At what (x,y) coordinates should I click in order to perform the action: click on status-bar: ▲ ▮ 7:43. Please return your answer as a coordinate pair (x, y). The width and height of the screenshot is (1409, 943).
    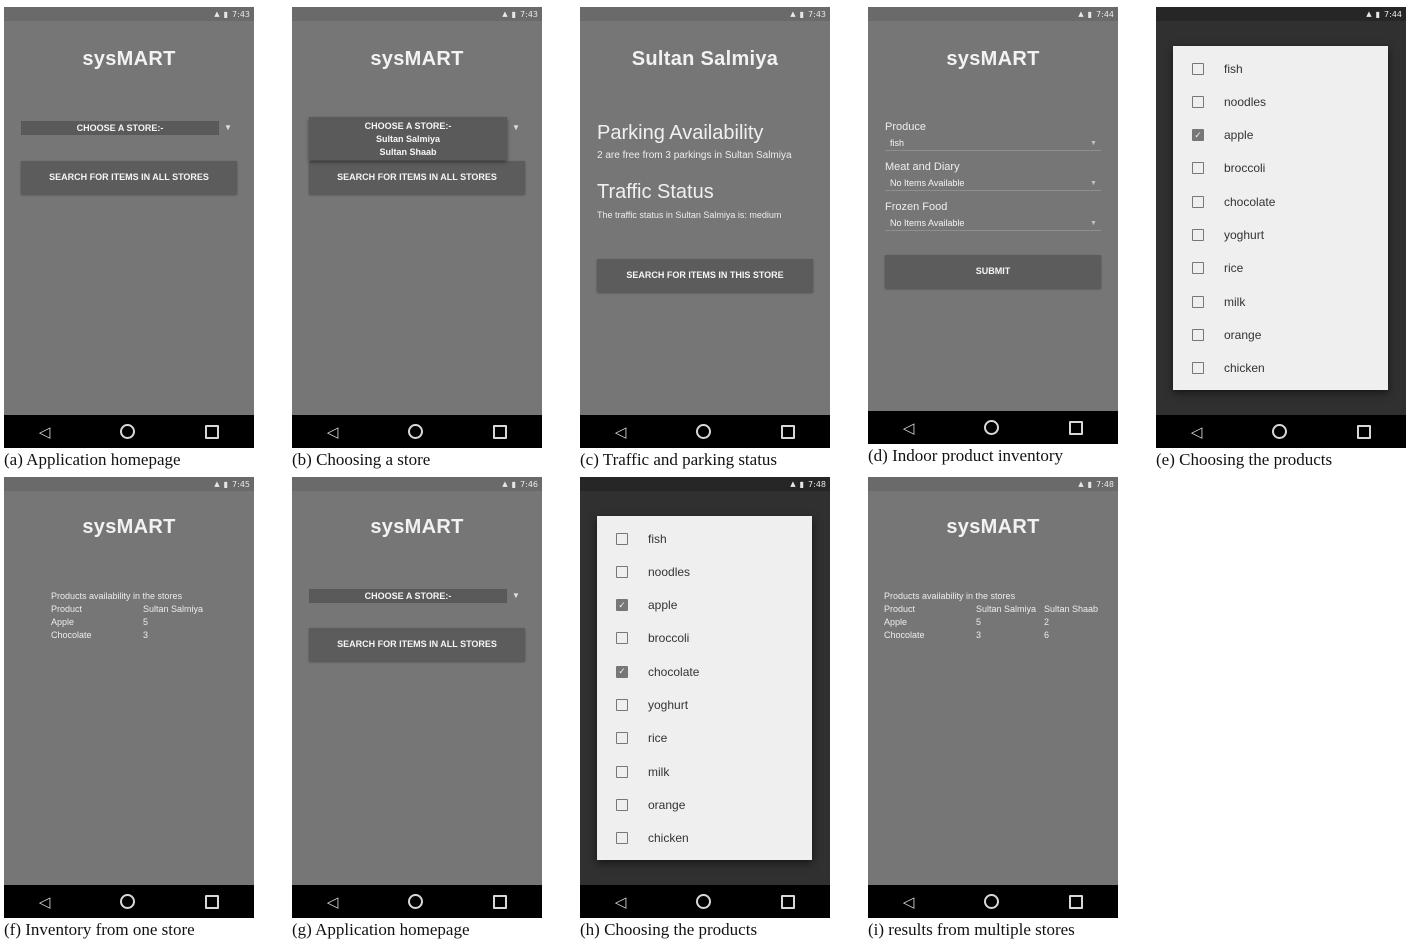
    Looking at the image, I should click on (705, 14).